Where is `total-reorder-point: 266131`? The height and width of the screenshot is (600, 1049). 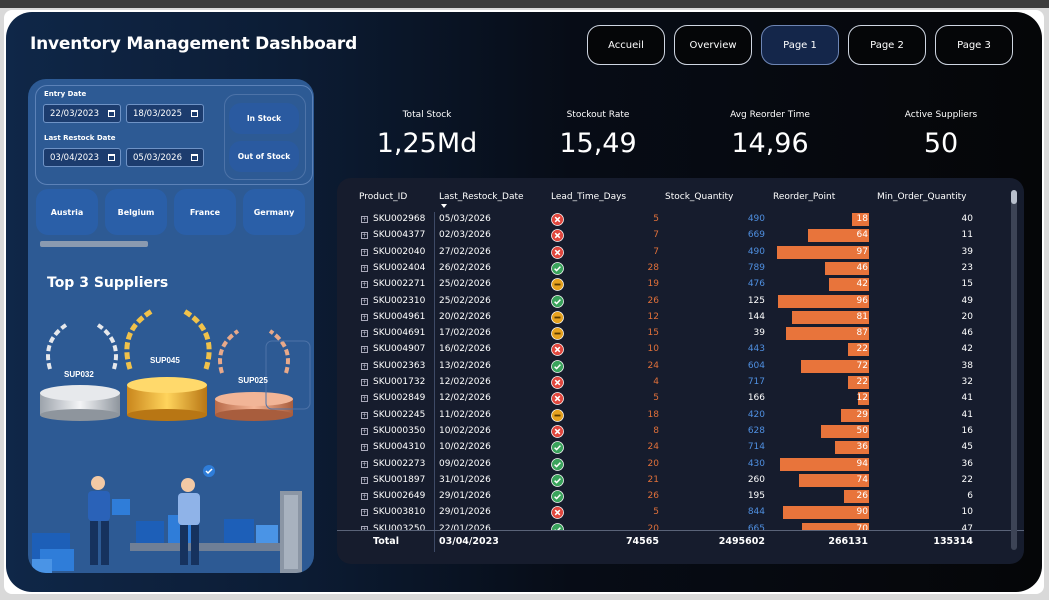
total-reorder-point: 266131 is located at coordinates (848, 541).